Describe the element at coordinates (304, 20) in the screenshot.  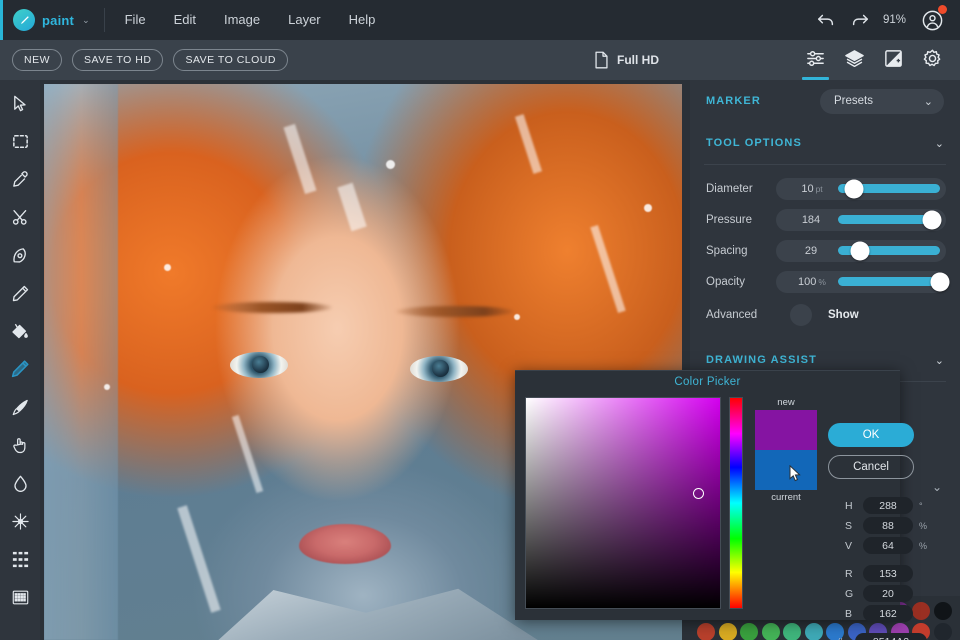
I see `menu-item-layer: Layer` at that location.